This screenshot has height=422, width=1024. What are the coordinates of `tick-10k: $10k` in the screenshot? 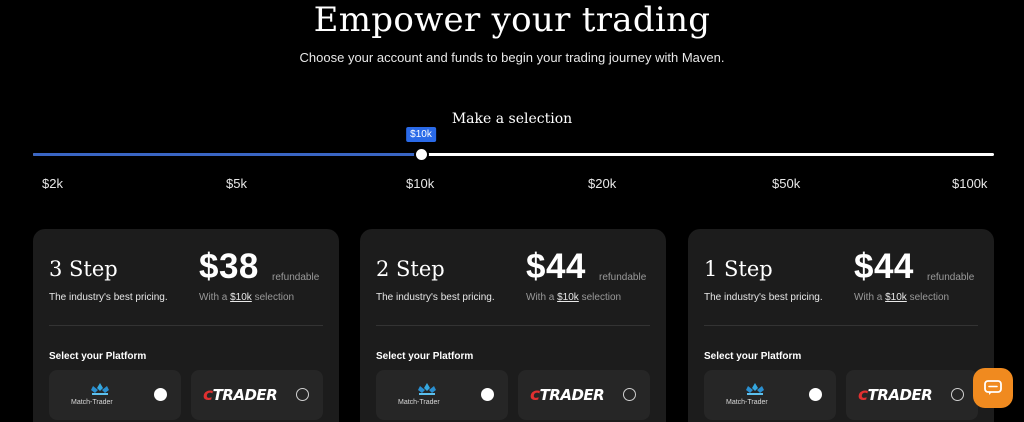 It's located at (420, 183).